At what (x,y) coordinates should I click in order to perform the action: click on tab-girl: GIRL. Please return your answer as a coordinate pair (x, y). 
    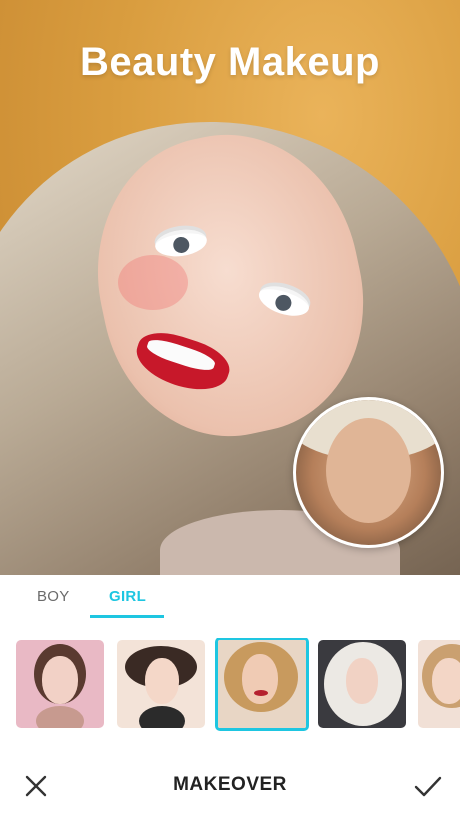
    Looking at the image, I should click on (127, 596).